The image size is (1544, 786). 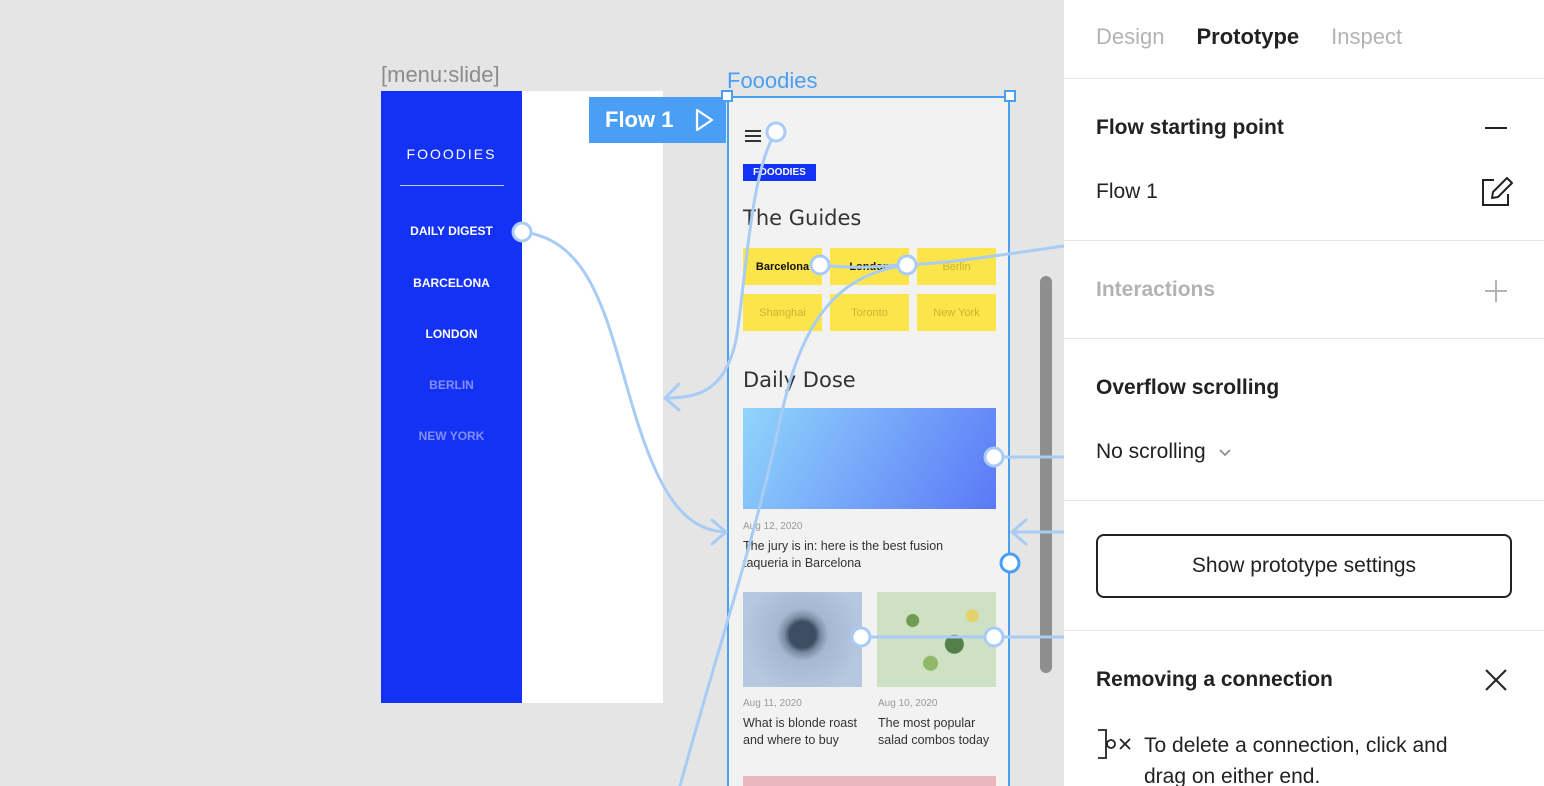 What do you see at coordinates (727, 96) in the screenshot?
I see `resize-handle-top-left` at bounding box center [727, 96].